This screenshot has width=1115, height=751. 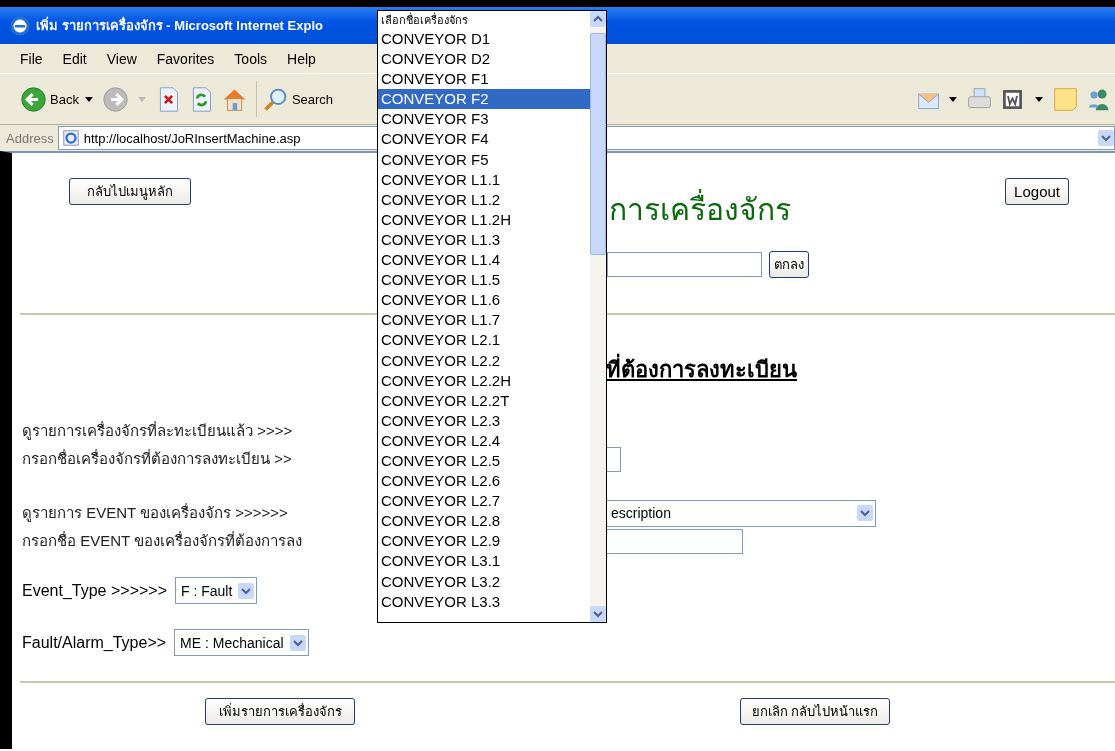 What do you see at coordinates (700, 209) in the screenshot?
I see `page-heading: การเครื่องจักร` at bounding box center [700, 209].